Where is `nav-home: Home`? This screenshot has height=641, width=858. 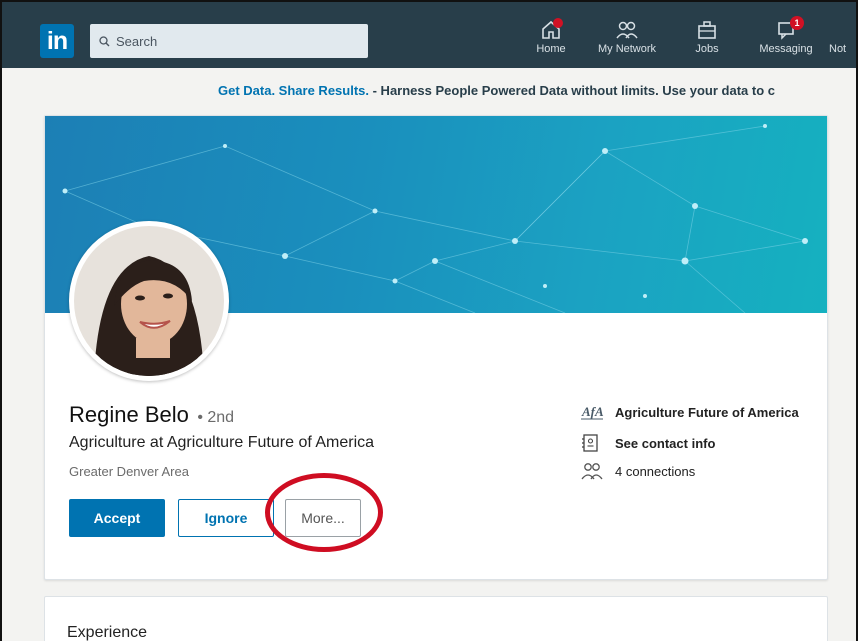 nav-home: Home is located at coordinates (551, 41).